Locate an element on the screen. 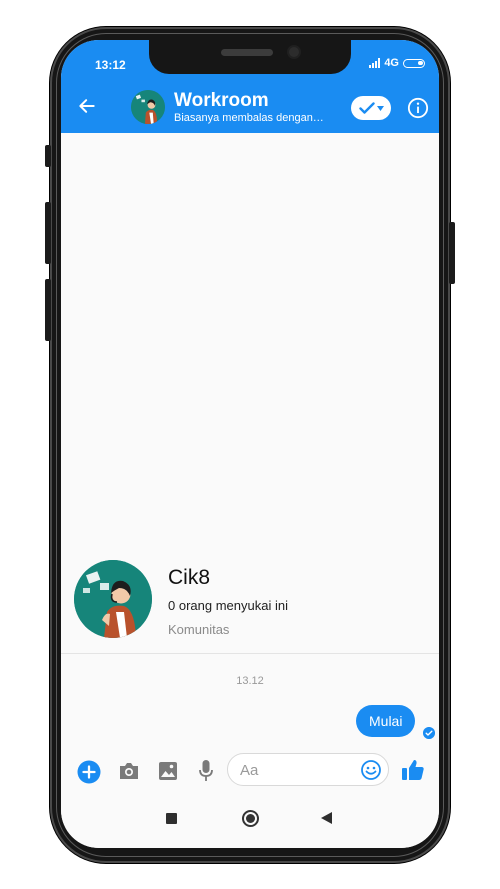 The image size is (500, 889). avatar is located at coordinates (148, 107).